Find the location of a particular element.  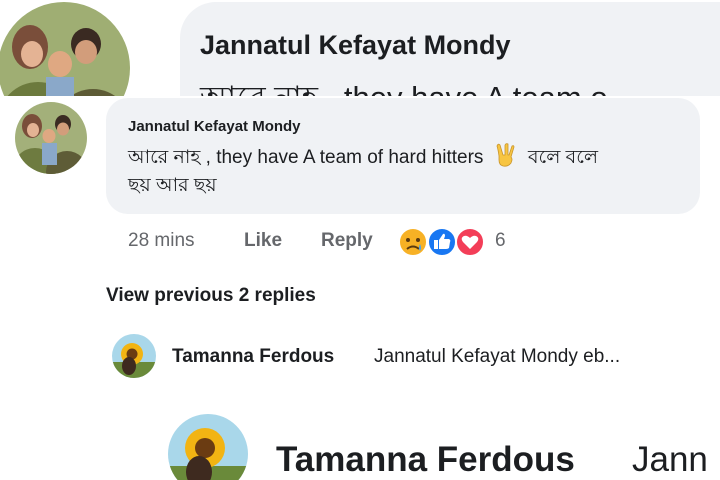

comment-text-line2: ছয় আর ছয় is located at coordinates (172, 185).